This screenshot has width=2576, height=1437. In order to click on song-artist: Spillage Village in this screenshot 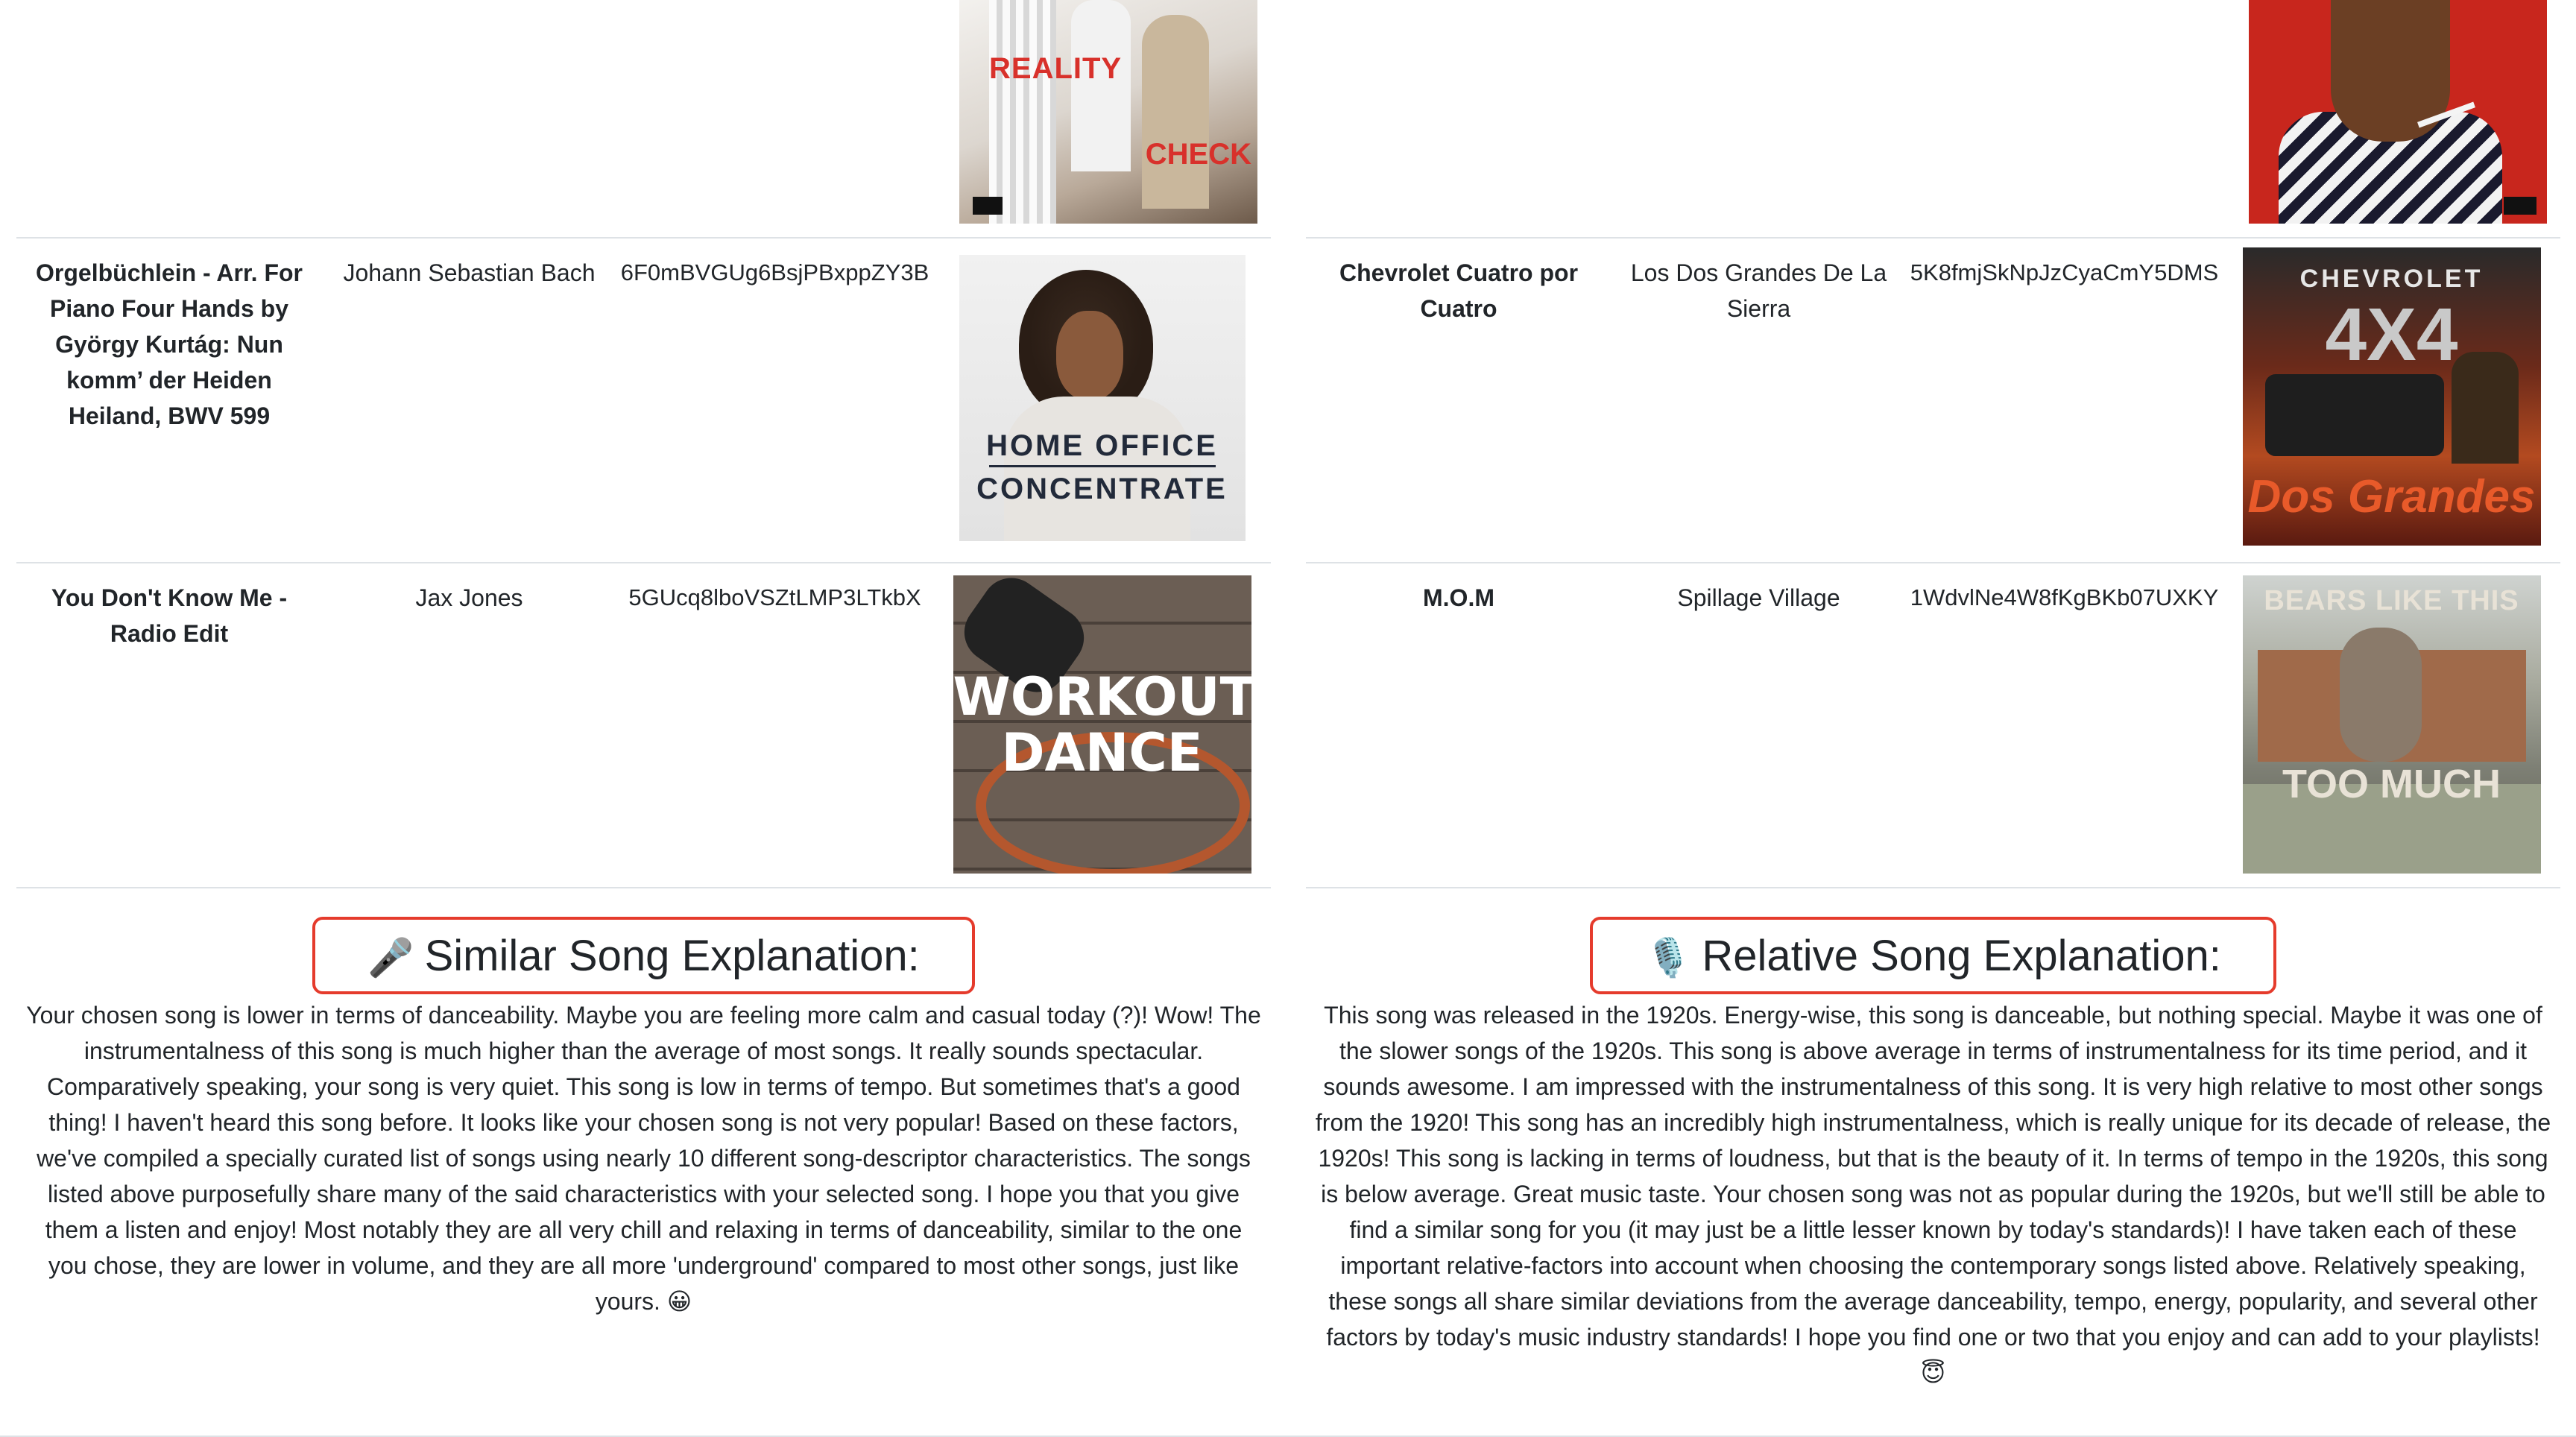, I will do `click(1758, 598)`.